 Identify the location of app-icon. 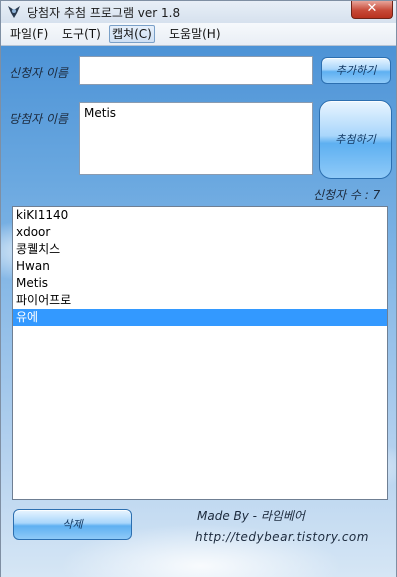
(14, 12).